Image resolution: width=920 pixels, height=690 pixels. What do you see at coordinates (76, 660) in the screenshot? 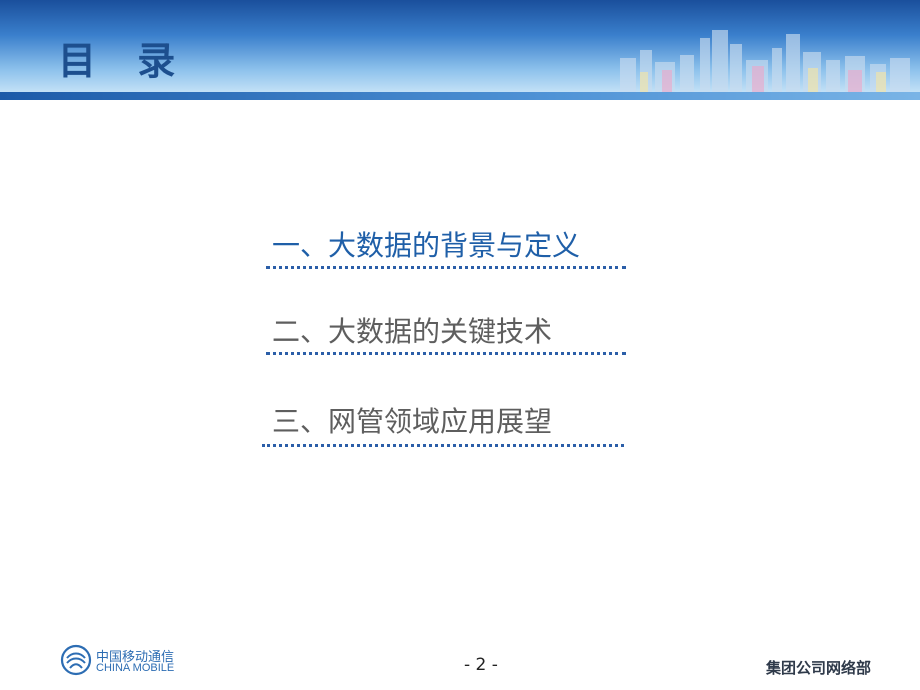
I see `china-mobile-emblem-icon` at bounding box center [76, 660].